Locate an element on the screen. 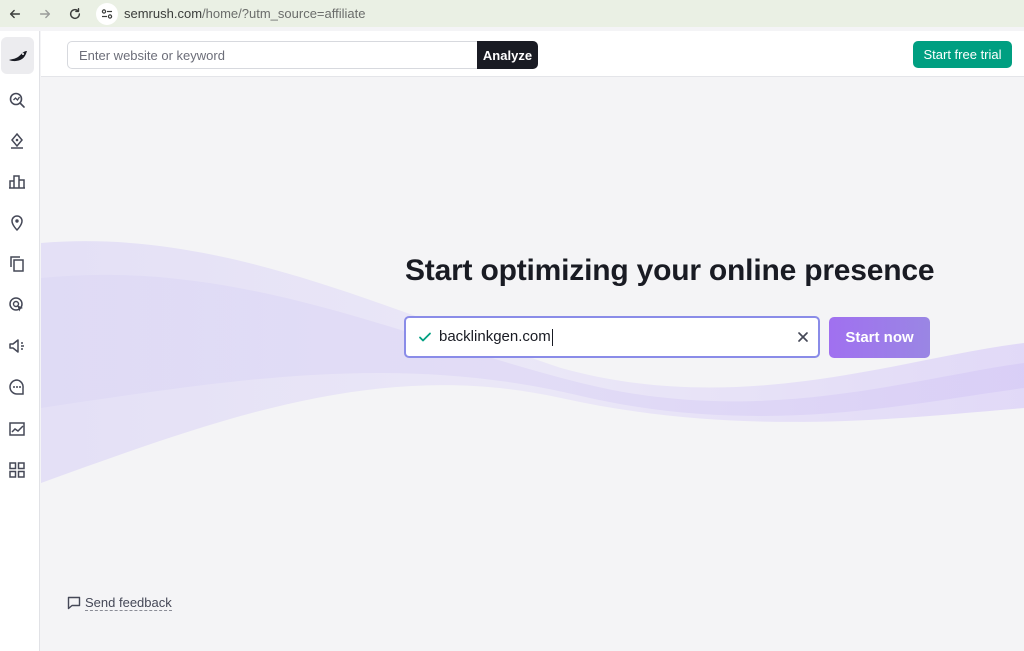 This screenshot has height=651, width=1024. bar-chart-icon is located at coordinates (17, 182).